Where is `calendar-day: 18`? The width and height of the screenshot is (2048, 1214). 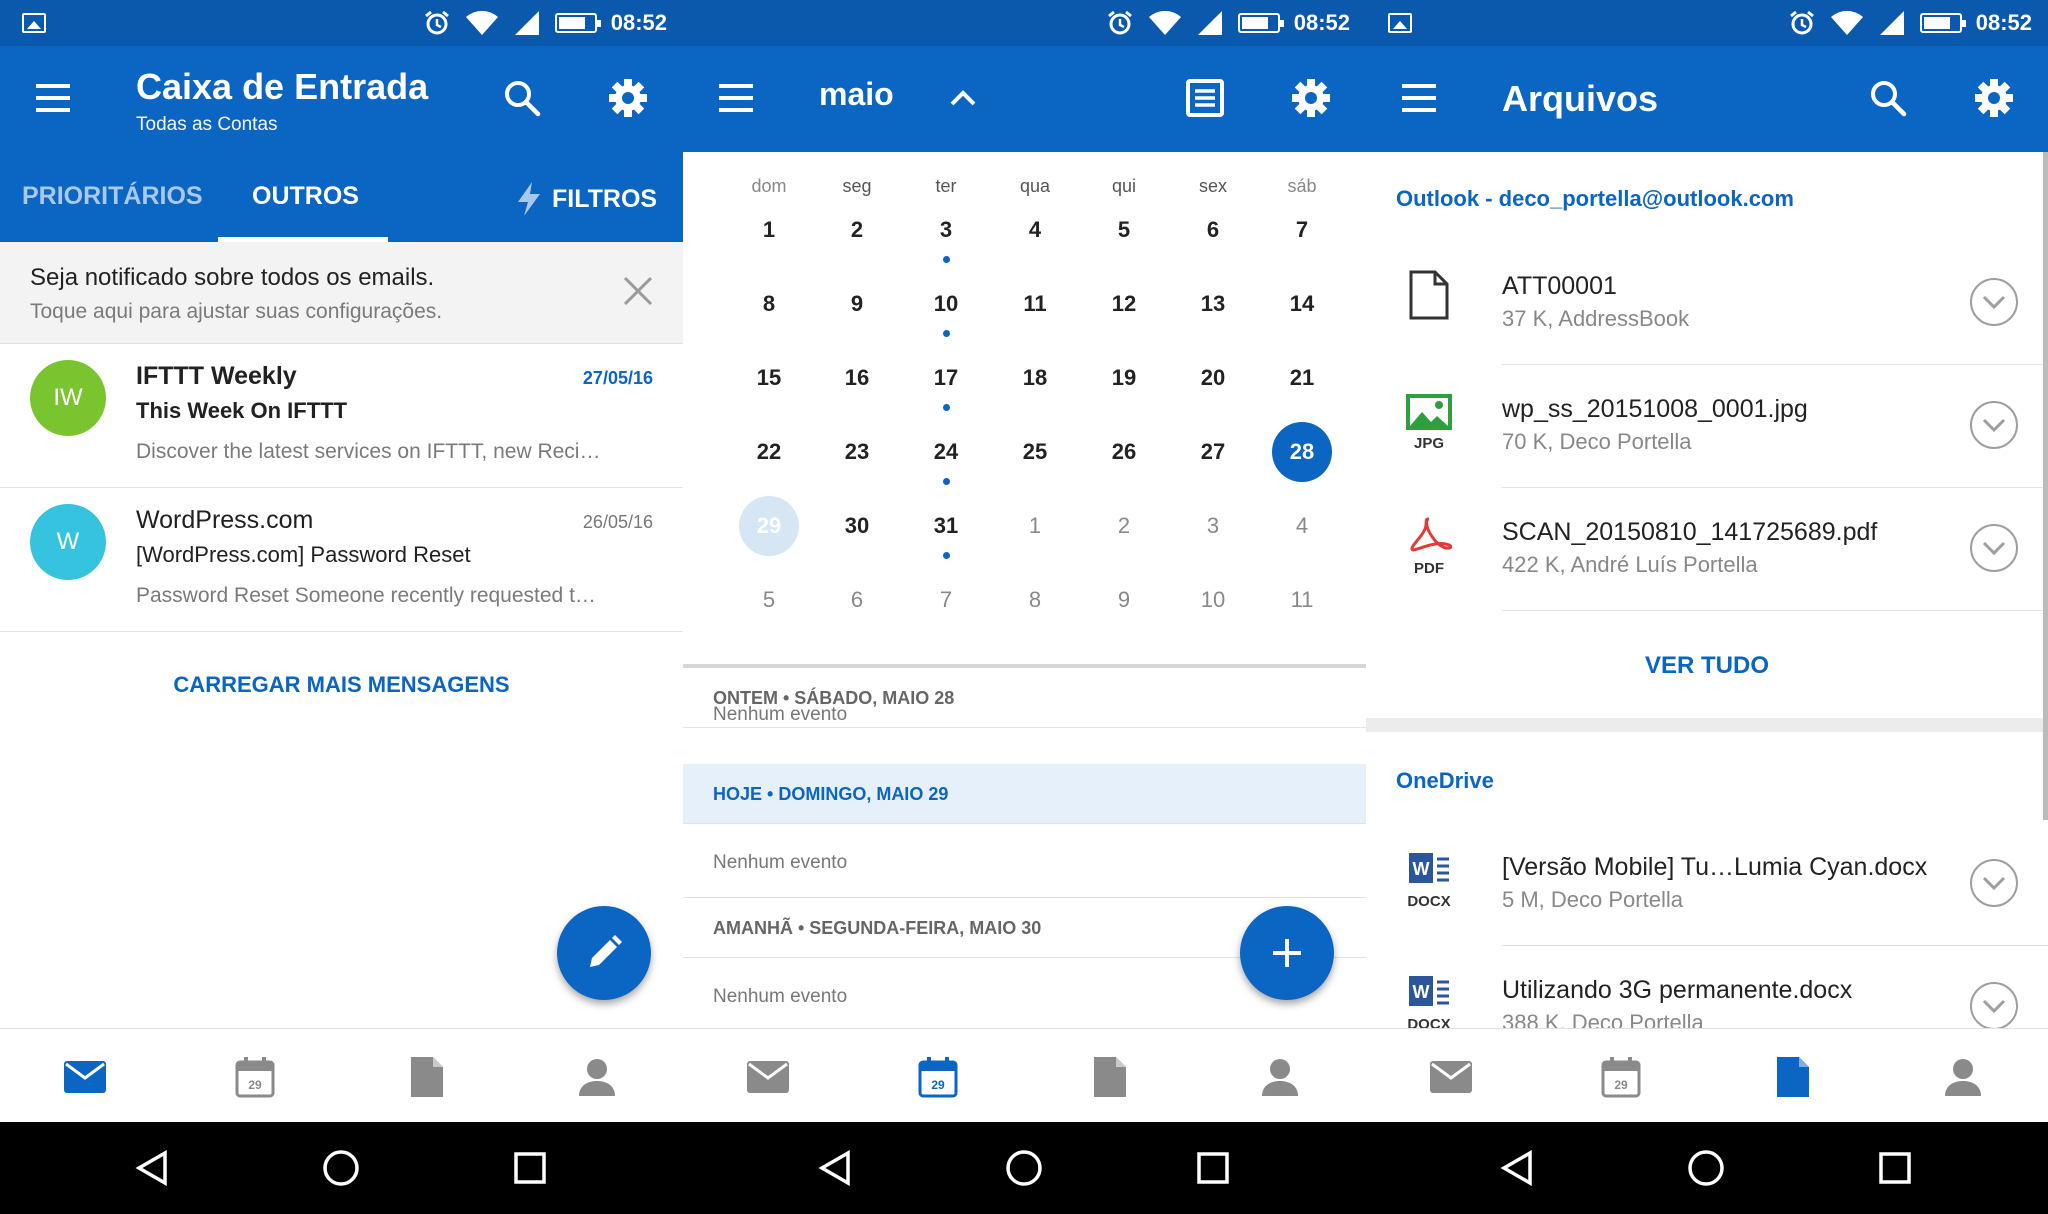 calendar-day: 18 is located at coordinates (1035, 378).